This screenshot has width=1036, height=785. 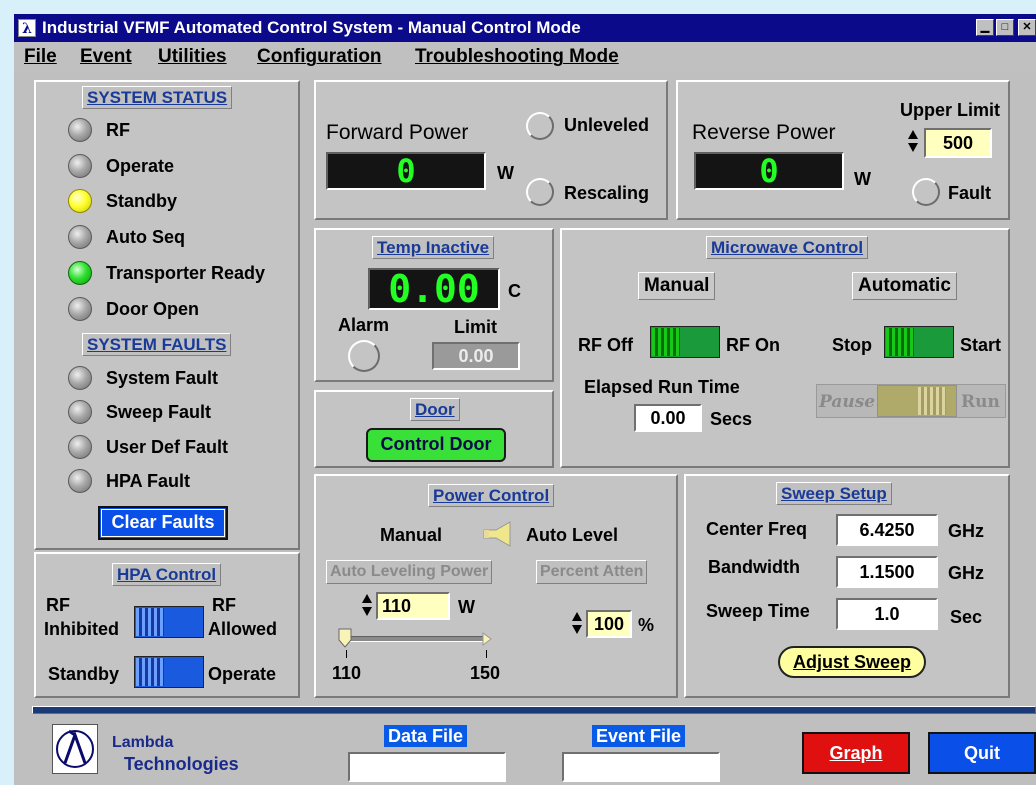 What do you see at coordinates (416, 639) in the screenshot?
I see `auto-leveling-slider-track` at bounding box center [416, 639].